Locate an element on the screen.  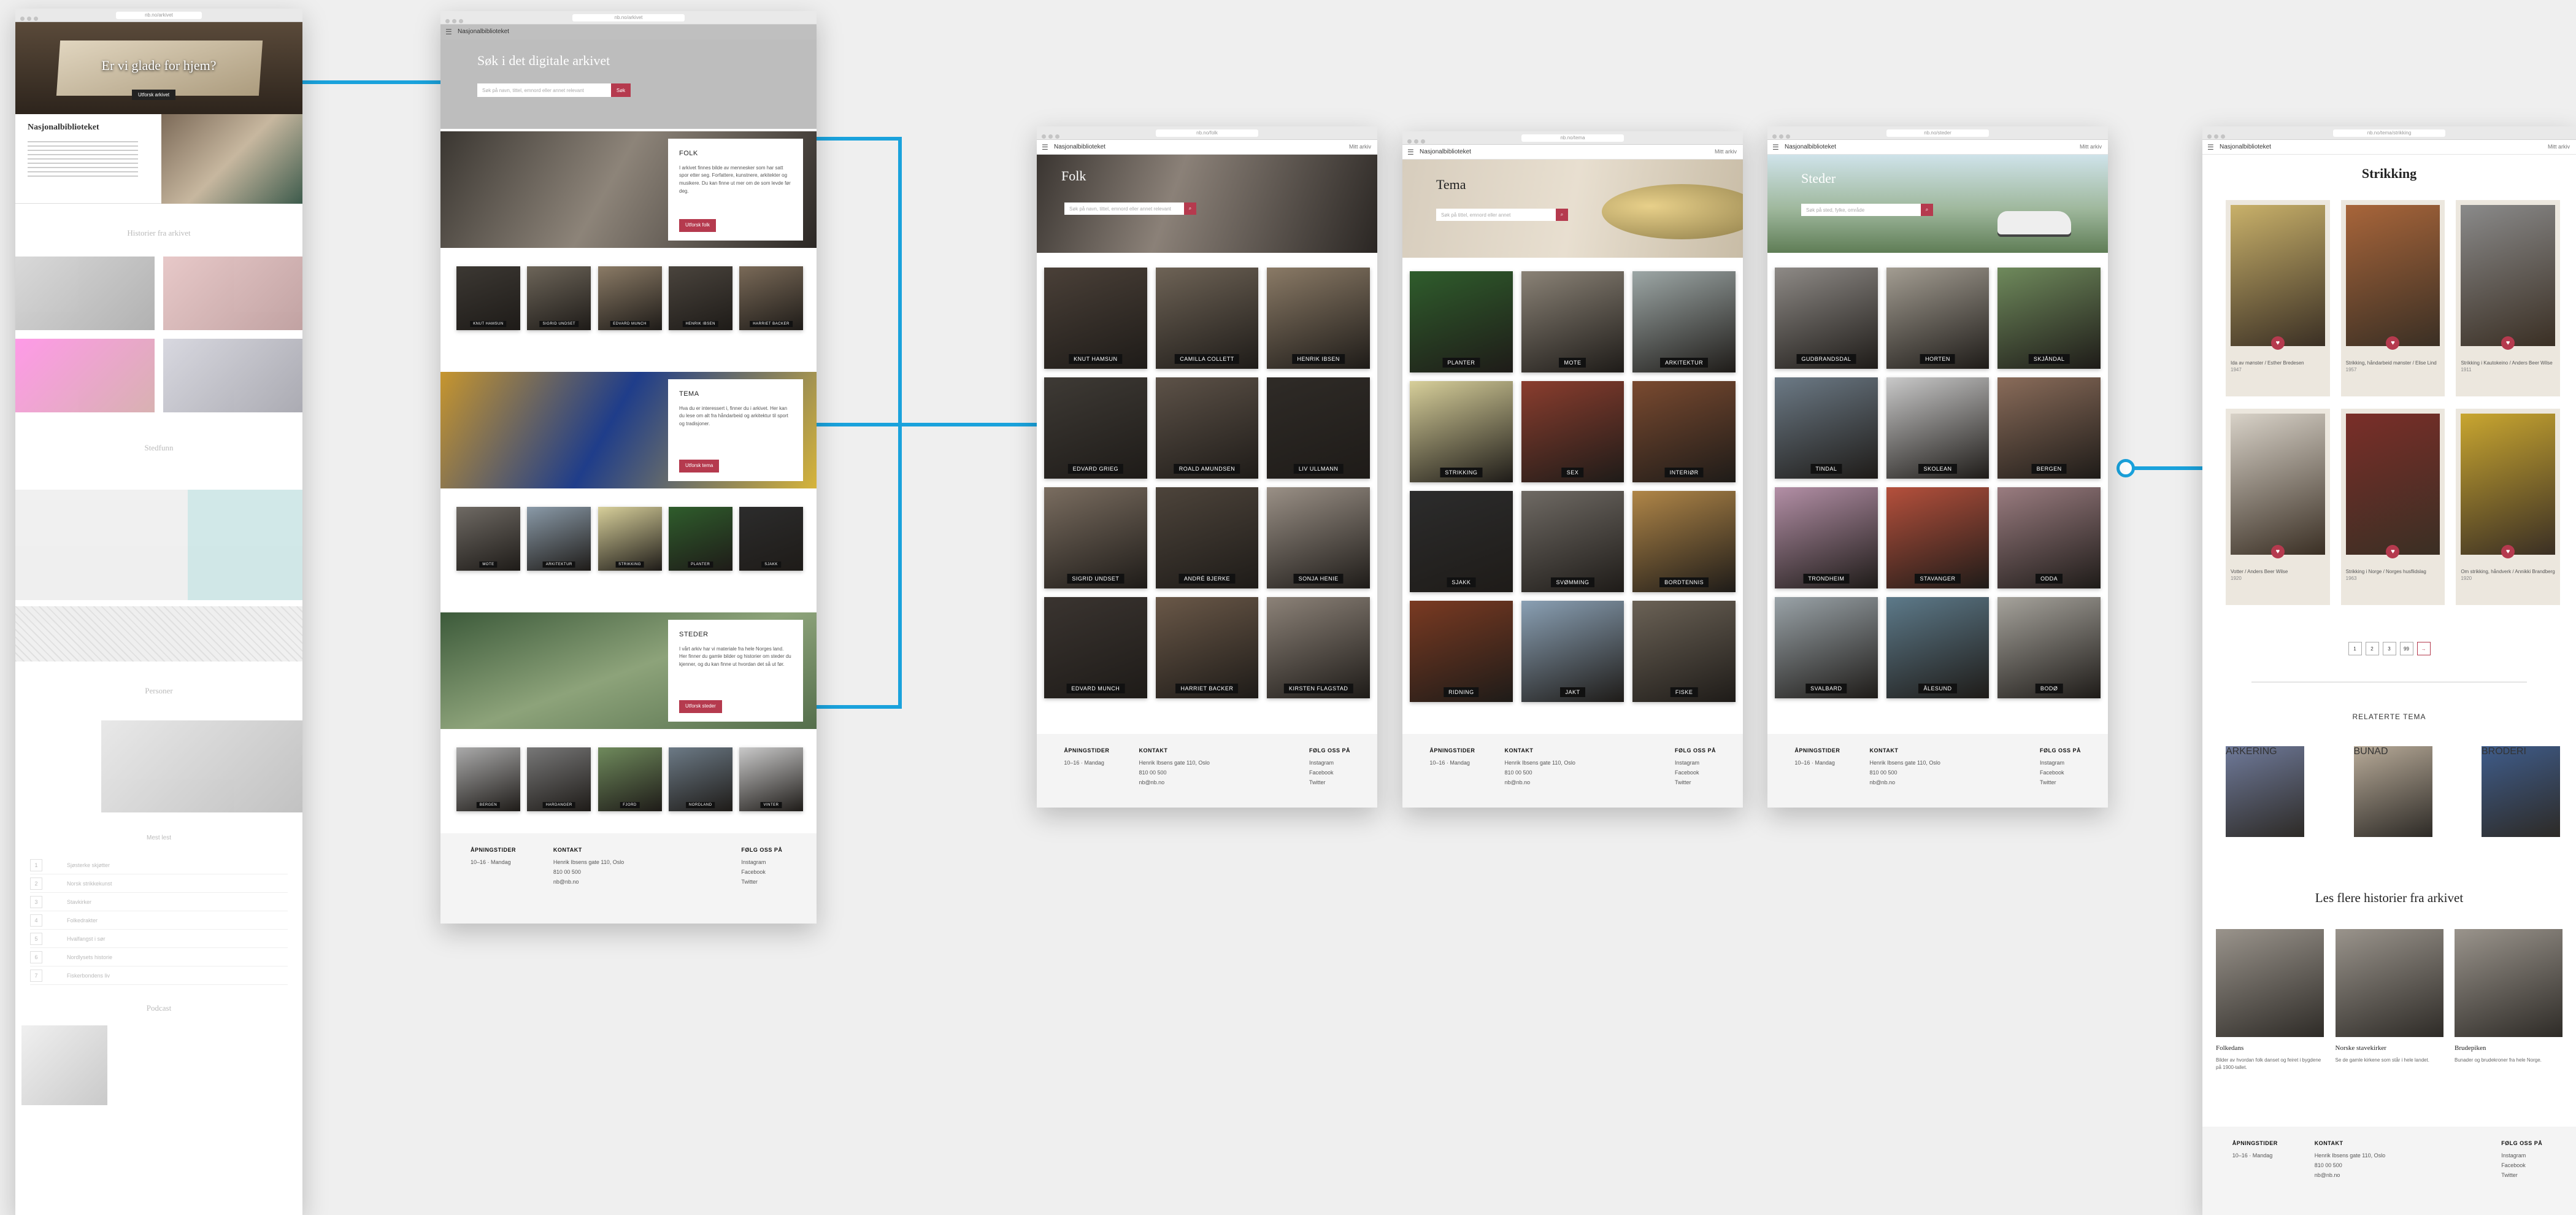
thumbnail: KNUT HAMSUN is located at coordinates (488, 298).